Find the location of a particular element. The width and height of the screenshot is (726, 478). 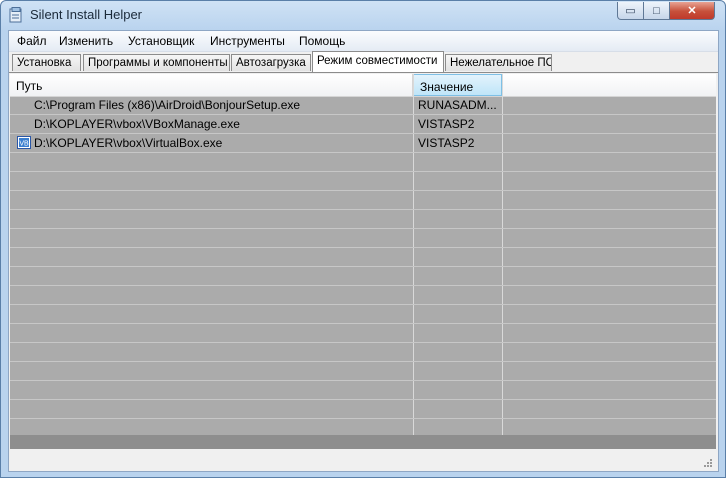

svg-text: VB is located at coordinates (24, 144).